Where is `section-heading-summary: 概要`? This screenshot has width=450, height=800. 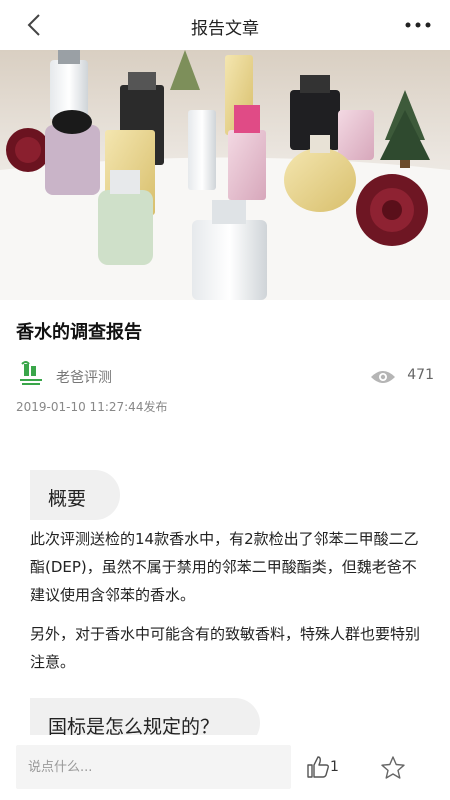 section-heading-summary: 概要 is located at coordinates (75, 495).